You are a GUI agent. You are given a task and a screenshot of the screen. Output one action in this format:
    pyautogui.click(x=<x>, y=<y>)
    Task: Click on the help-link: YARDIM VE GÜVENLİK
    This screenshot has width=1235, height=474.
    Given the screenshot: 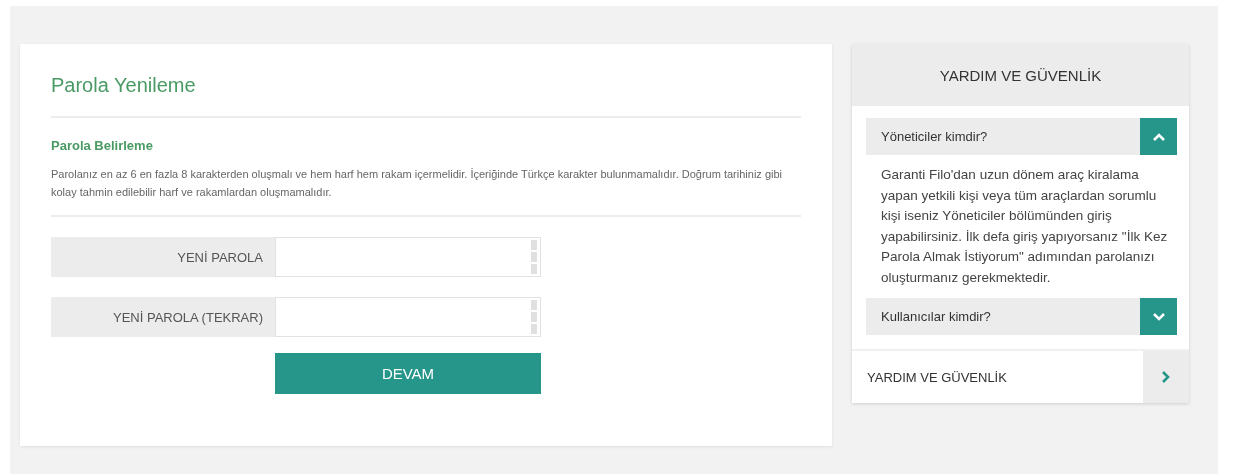 What is the action you would take?
    pyautogui.click(x=1020, y=376)
    